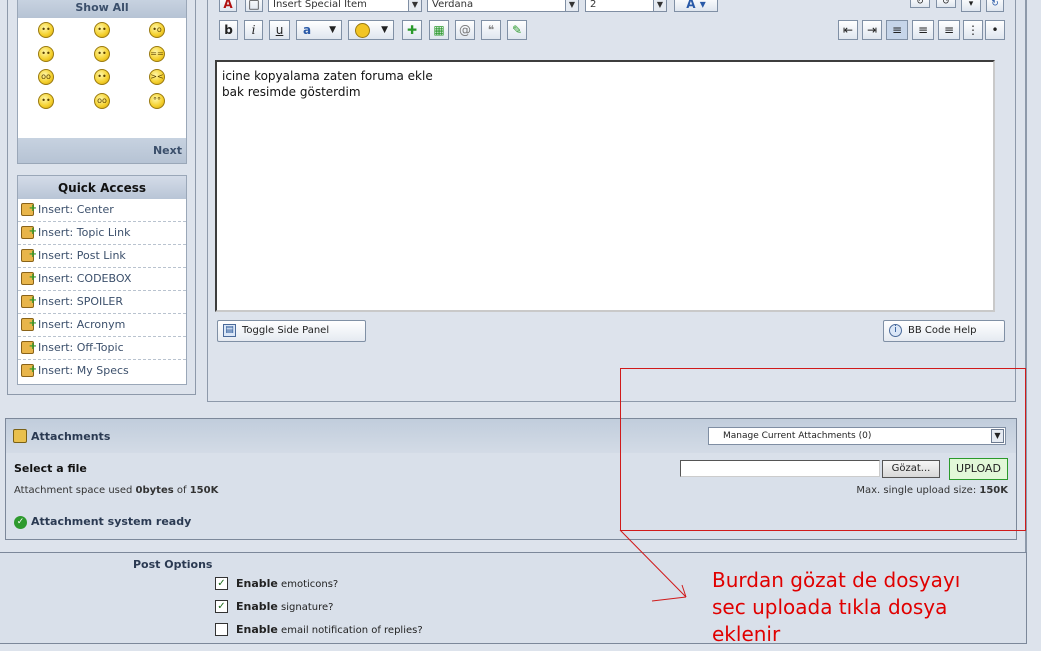 Image resolution: width=1041 pixels, height=651 pixels. What do you see at coordinates (626, 6) in the screenshot?
I see `size-select: 2 ▼` at bounding box center [626, 6].